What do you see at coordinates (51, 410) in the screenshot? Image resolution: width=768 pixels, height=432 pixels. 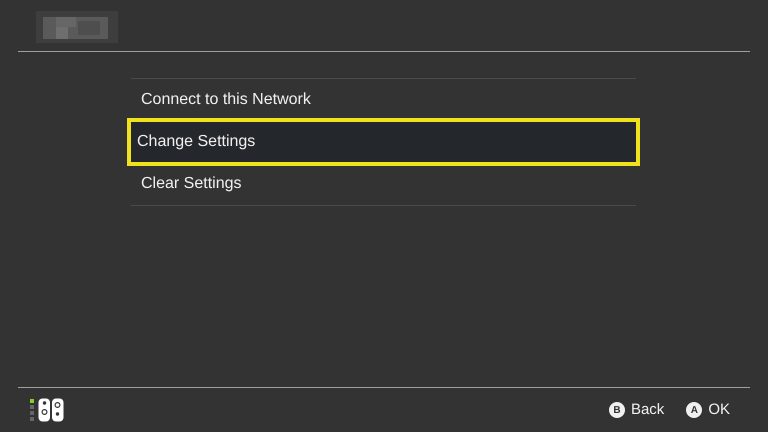 I see `controller-icon` at bounding box center [51, 410].